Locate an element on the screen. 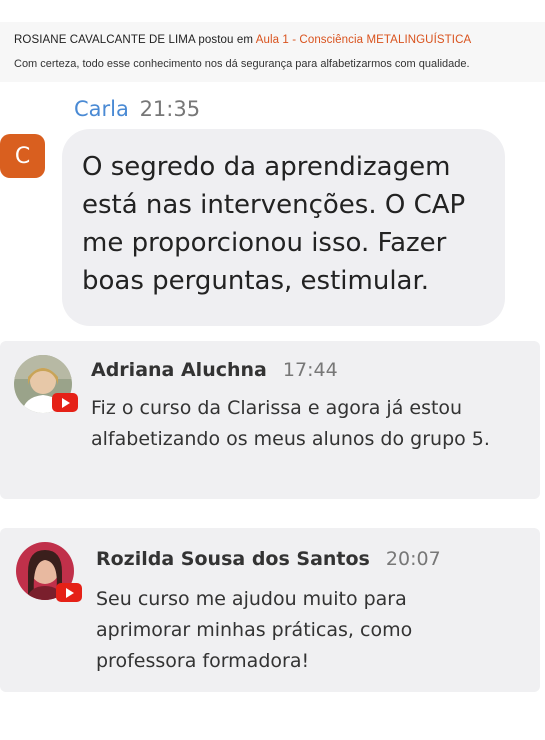  post-course-link: Aula 1 - Consciência METALINGUÍSTICA is located at coordinates (364, 40).